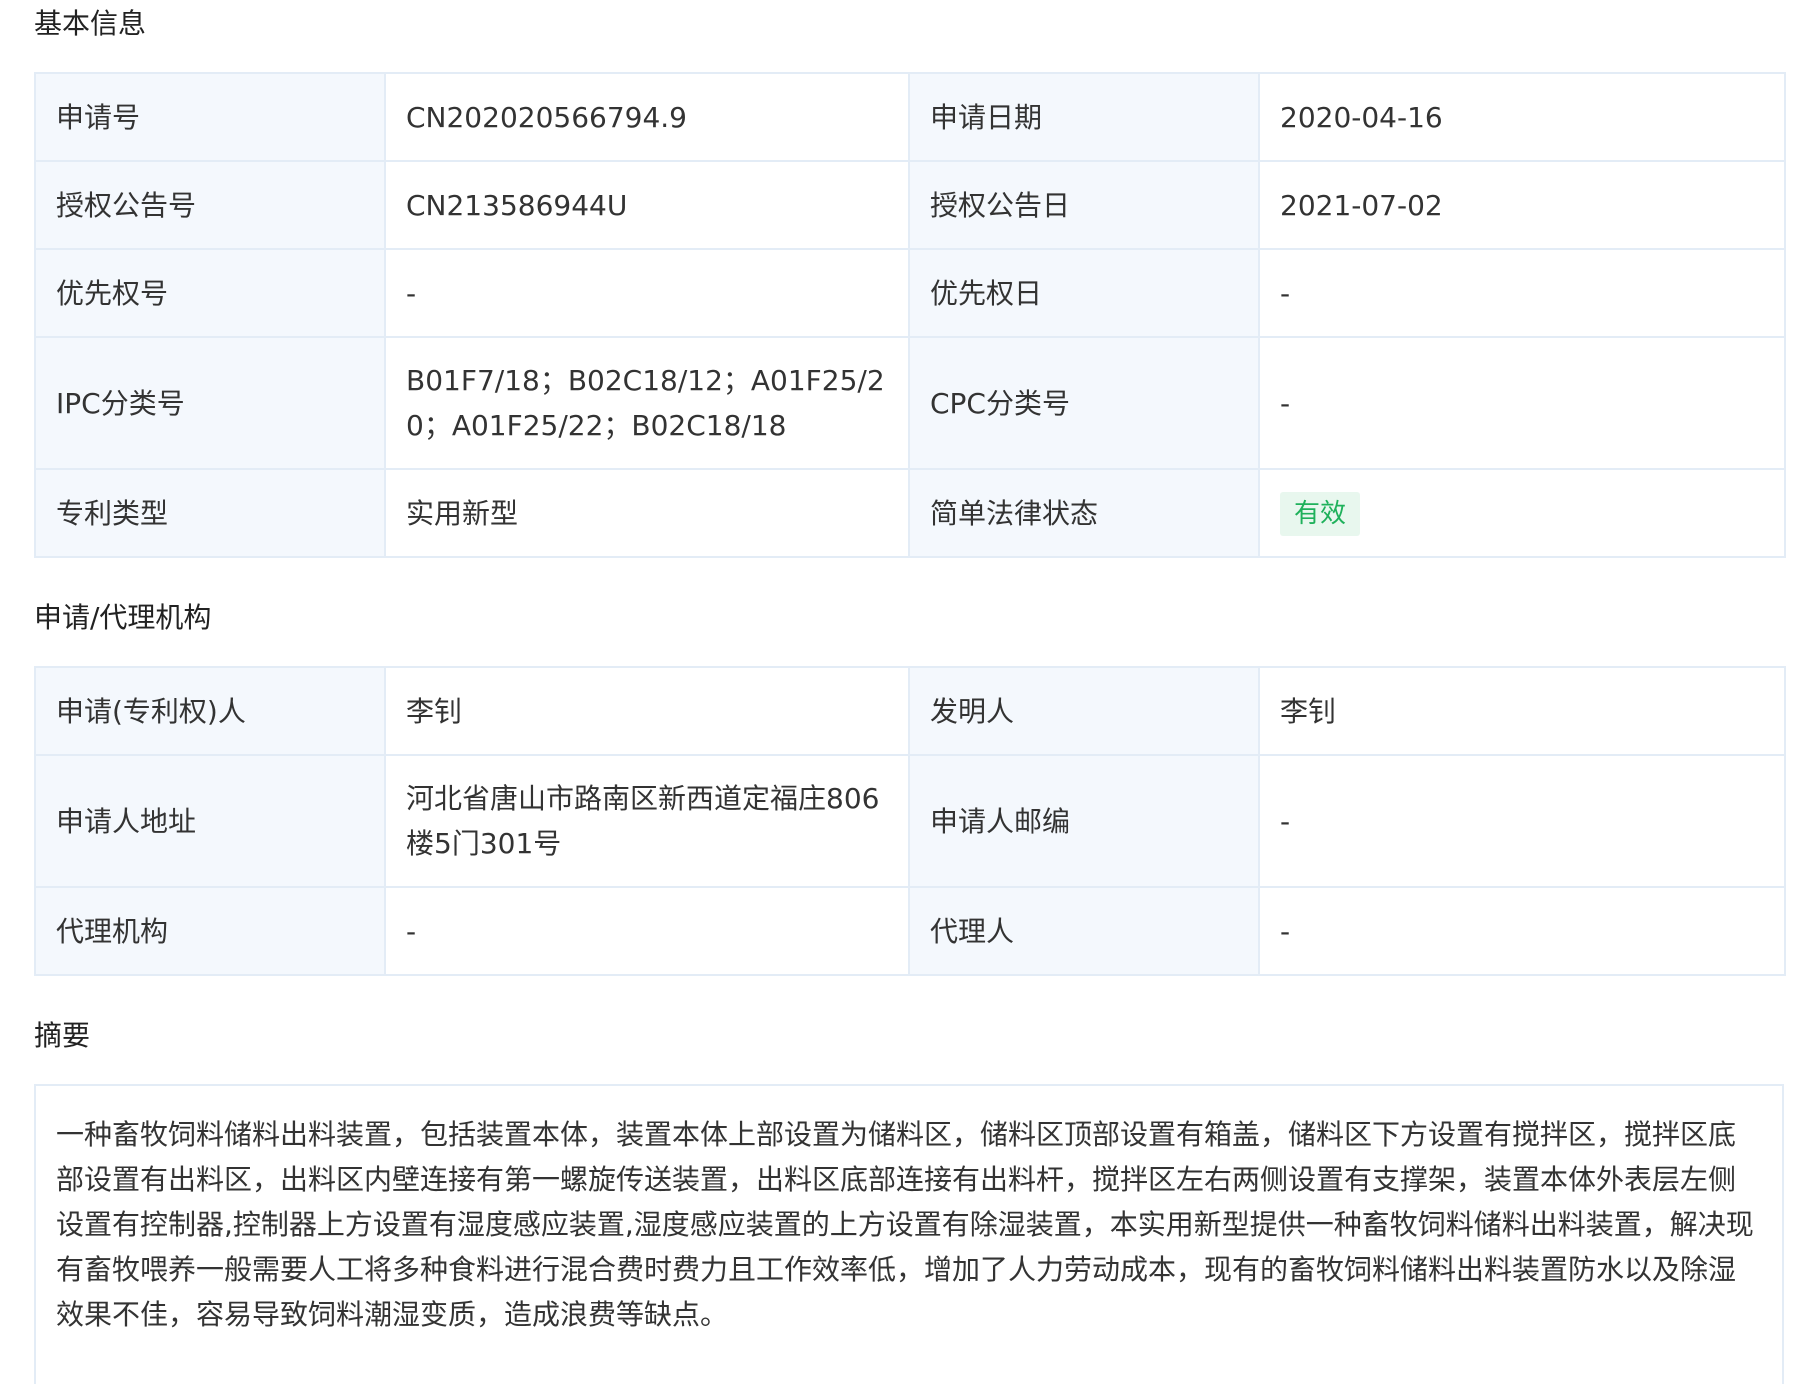 This screenshot has height=1384, width=1817. What do you see at coordinates (1084, 711) in the screenshot?
I see `inventor-label: 发明人` at bounding box center [1084, 711].